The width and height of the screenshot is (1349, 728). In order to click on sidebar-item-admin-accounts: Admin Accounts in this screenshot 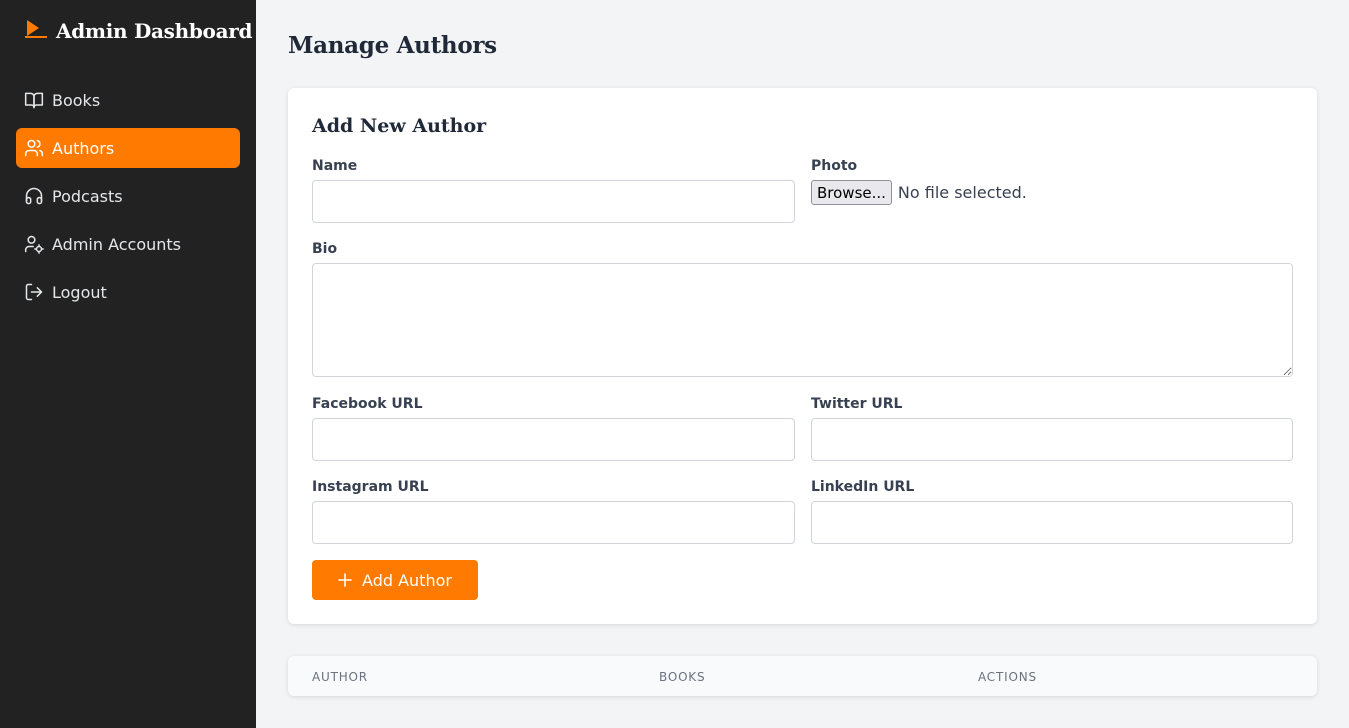, I will do `click(128, 244)`.